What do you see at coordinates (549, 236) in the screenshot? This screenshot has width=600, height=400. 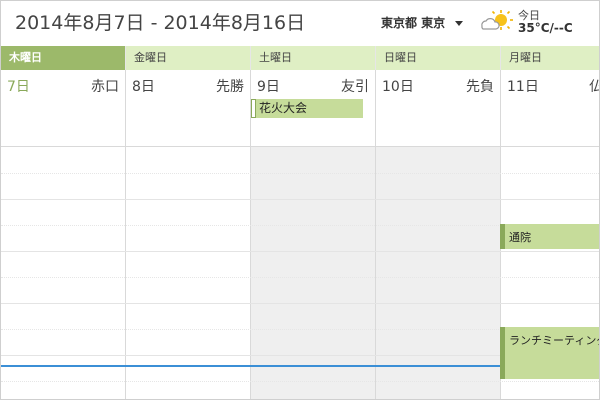 I see `calendar-event: 通院` at bounding box center [549, 236].